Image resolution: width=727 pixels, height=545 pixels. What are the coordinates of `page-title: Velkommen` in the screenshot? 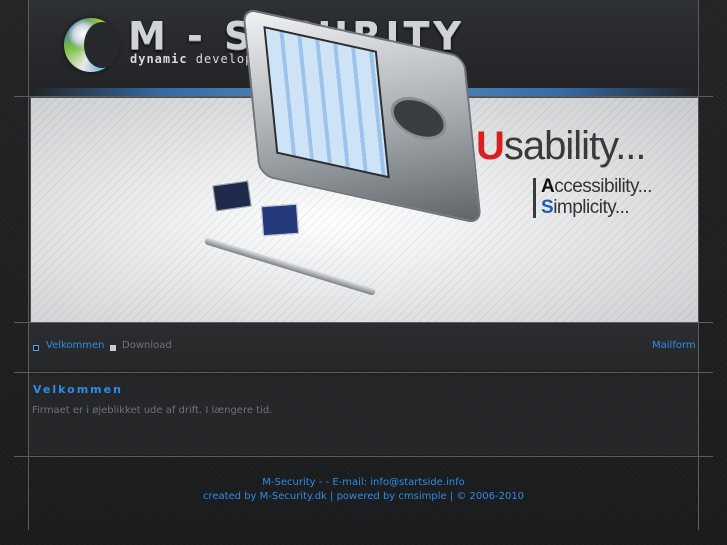 It's located at (78, 389).